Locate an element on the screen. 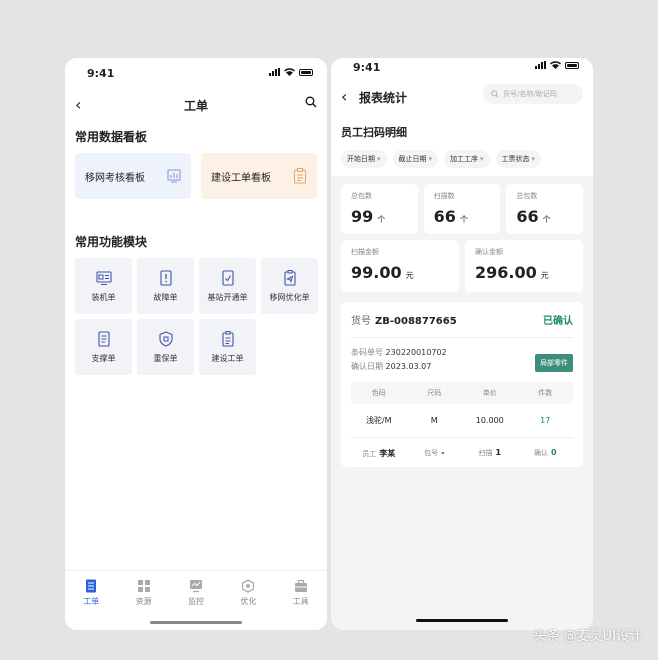  document-icon is located at coordinates (103, 338).